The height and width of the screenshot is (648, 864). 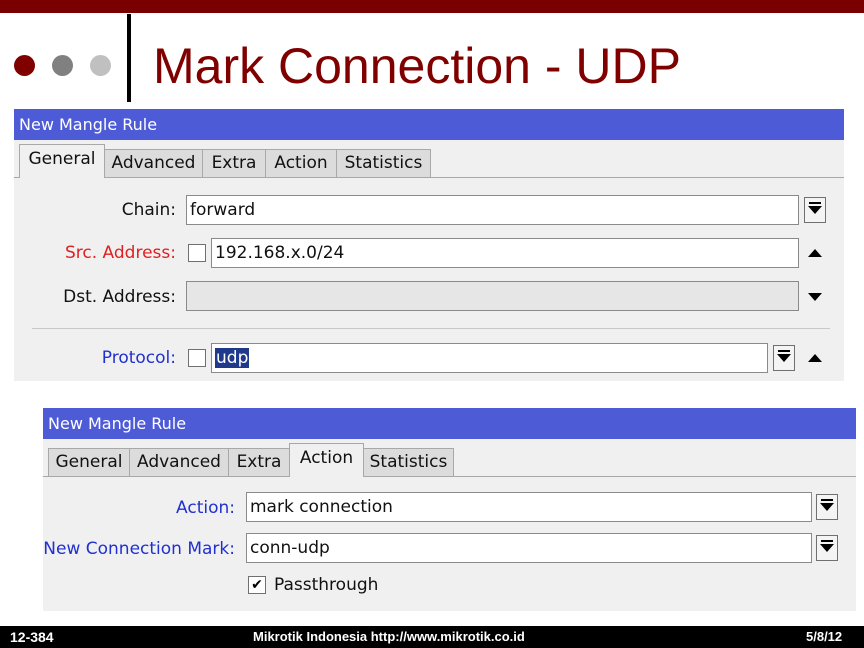 What do you see at coordinates (205, 508) in the screenshot?
I see `action-label: Action:` at bounding box center [205, 508].